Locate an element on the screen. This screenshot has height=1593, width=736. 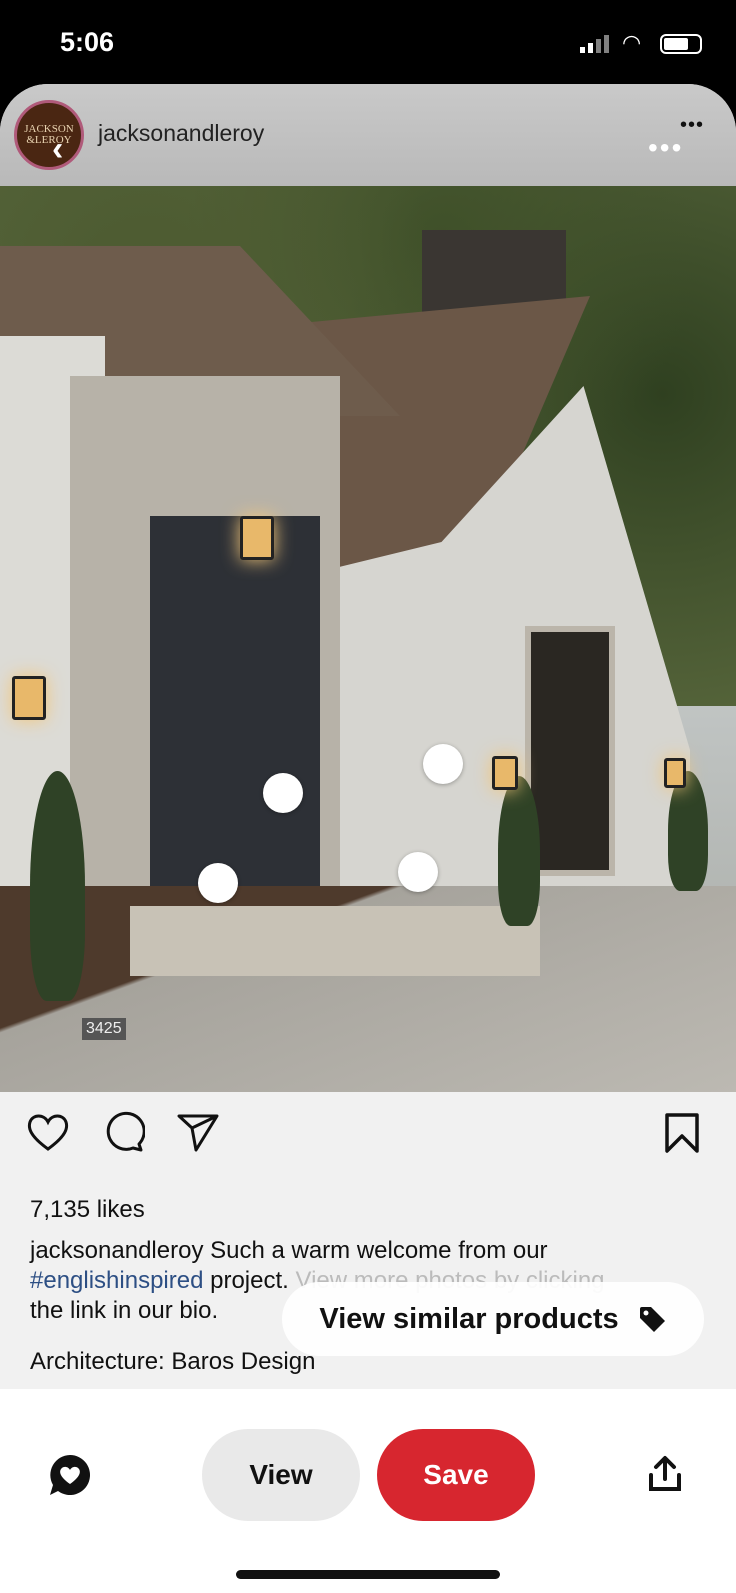
battery-icon is located at coordinates (681, 44).